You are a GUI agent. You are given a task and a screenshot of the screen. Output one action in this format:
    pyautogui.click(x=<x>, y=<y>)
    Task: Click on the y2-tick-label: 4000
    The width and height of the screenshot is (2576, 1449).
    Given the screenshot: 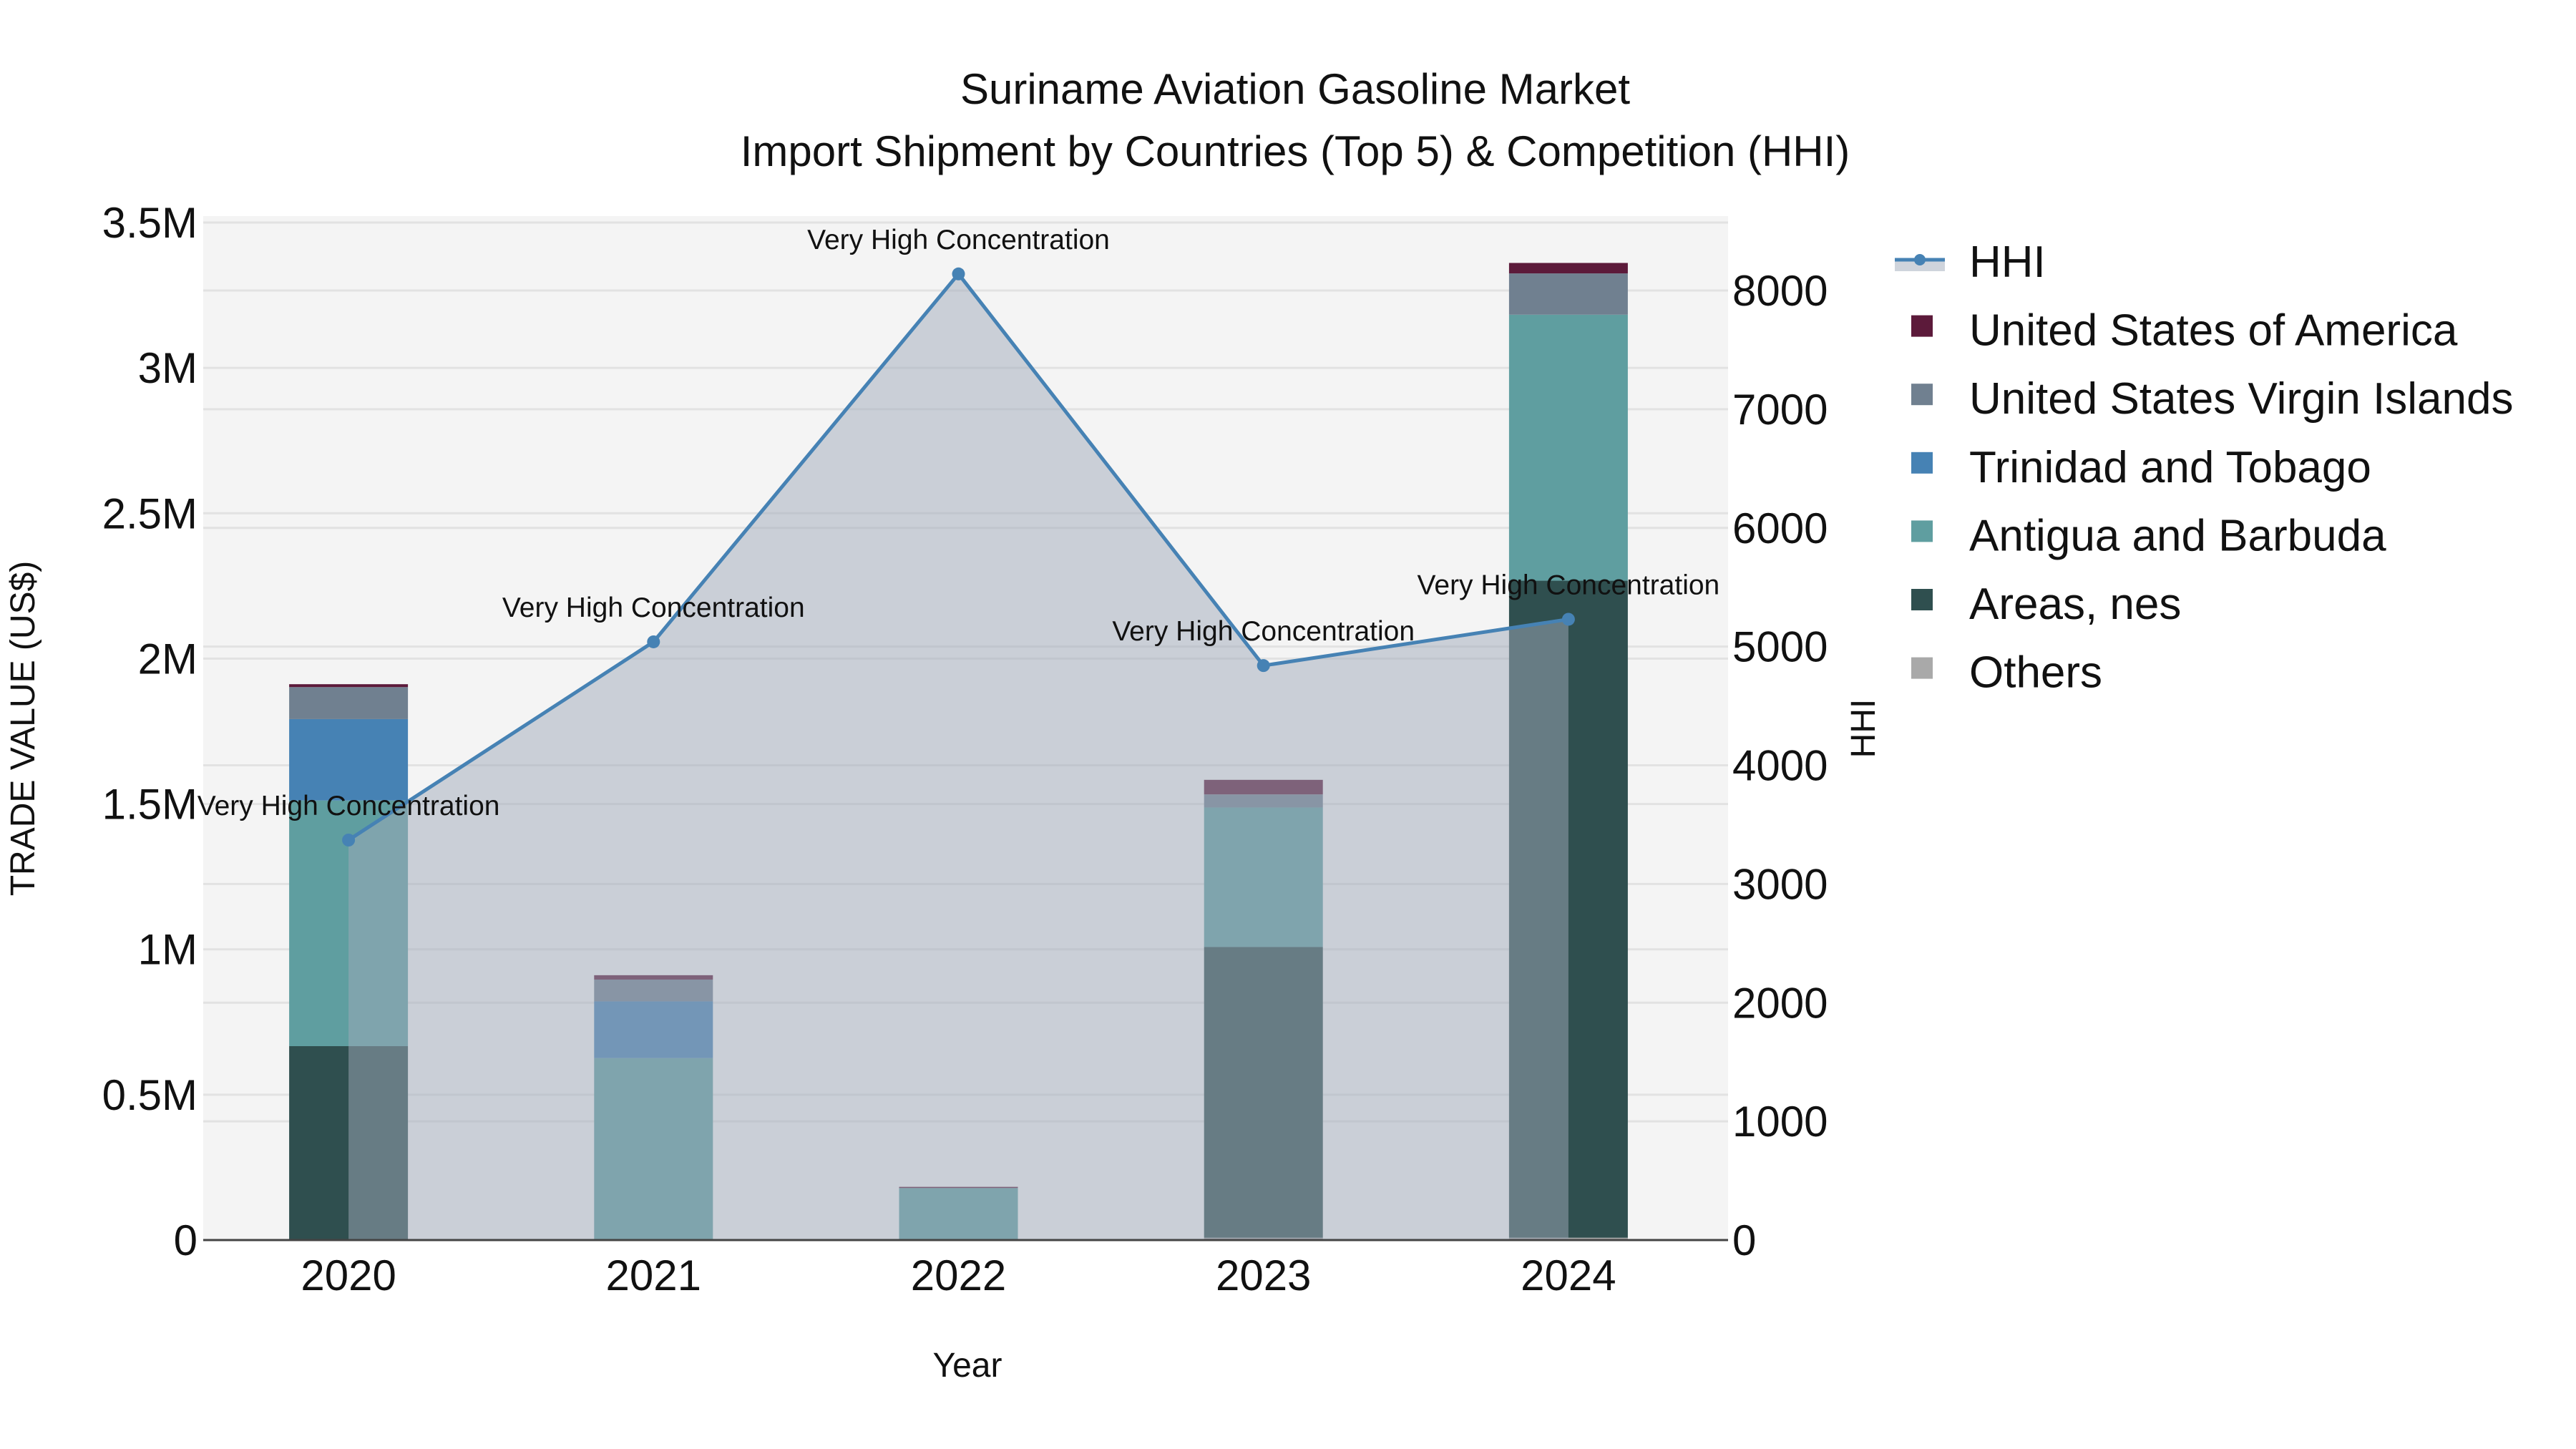 What is the action you would take?
    pyautogui.click(x=1780, y=766)
    